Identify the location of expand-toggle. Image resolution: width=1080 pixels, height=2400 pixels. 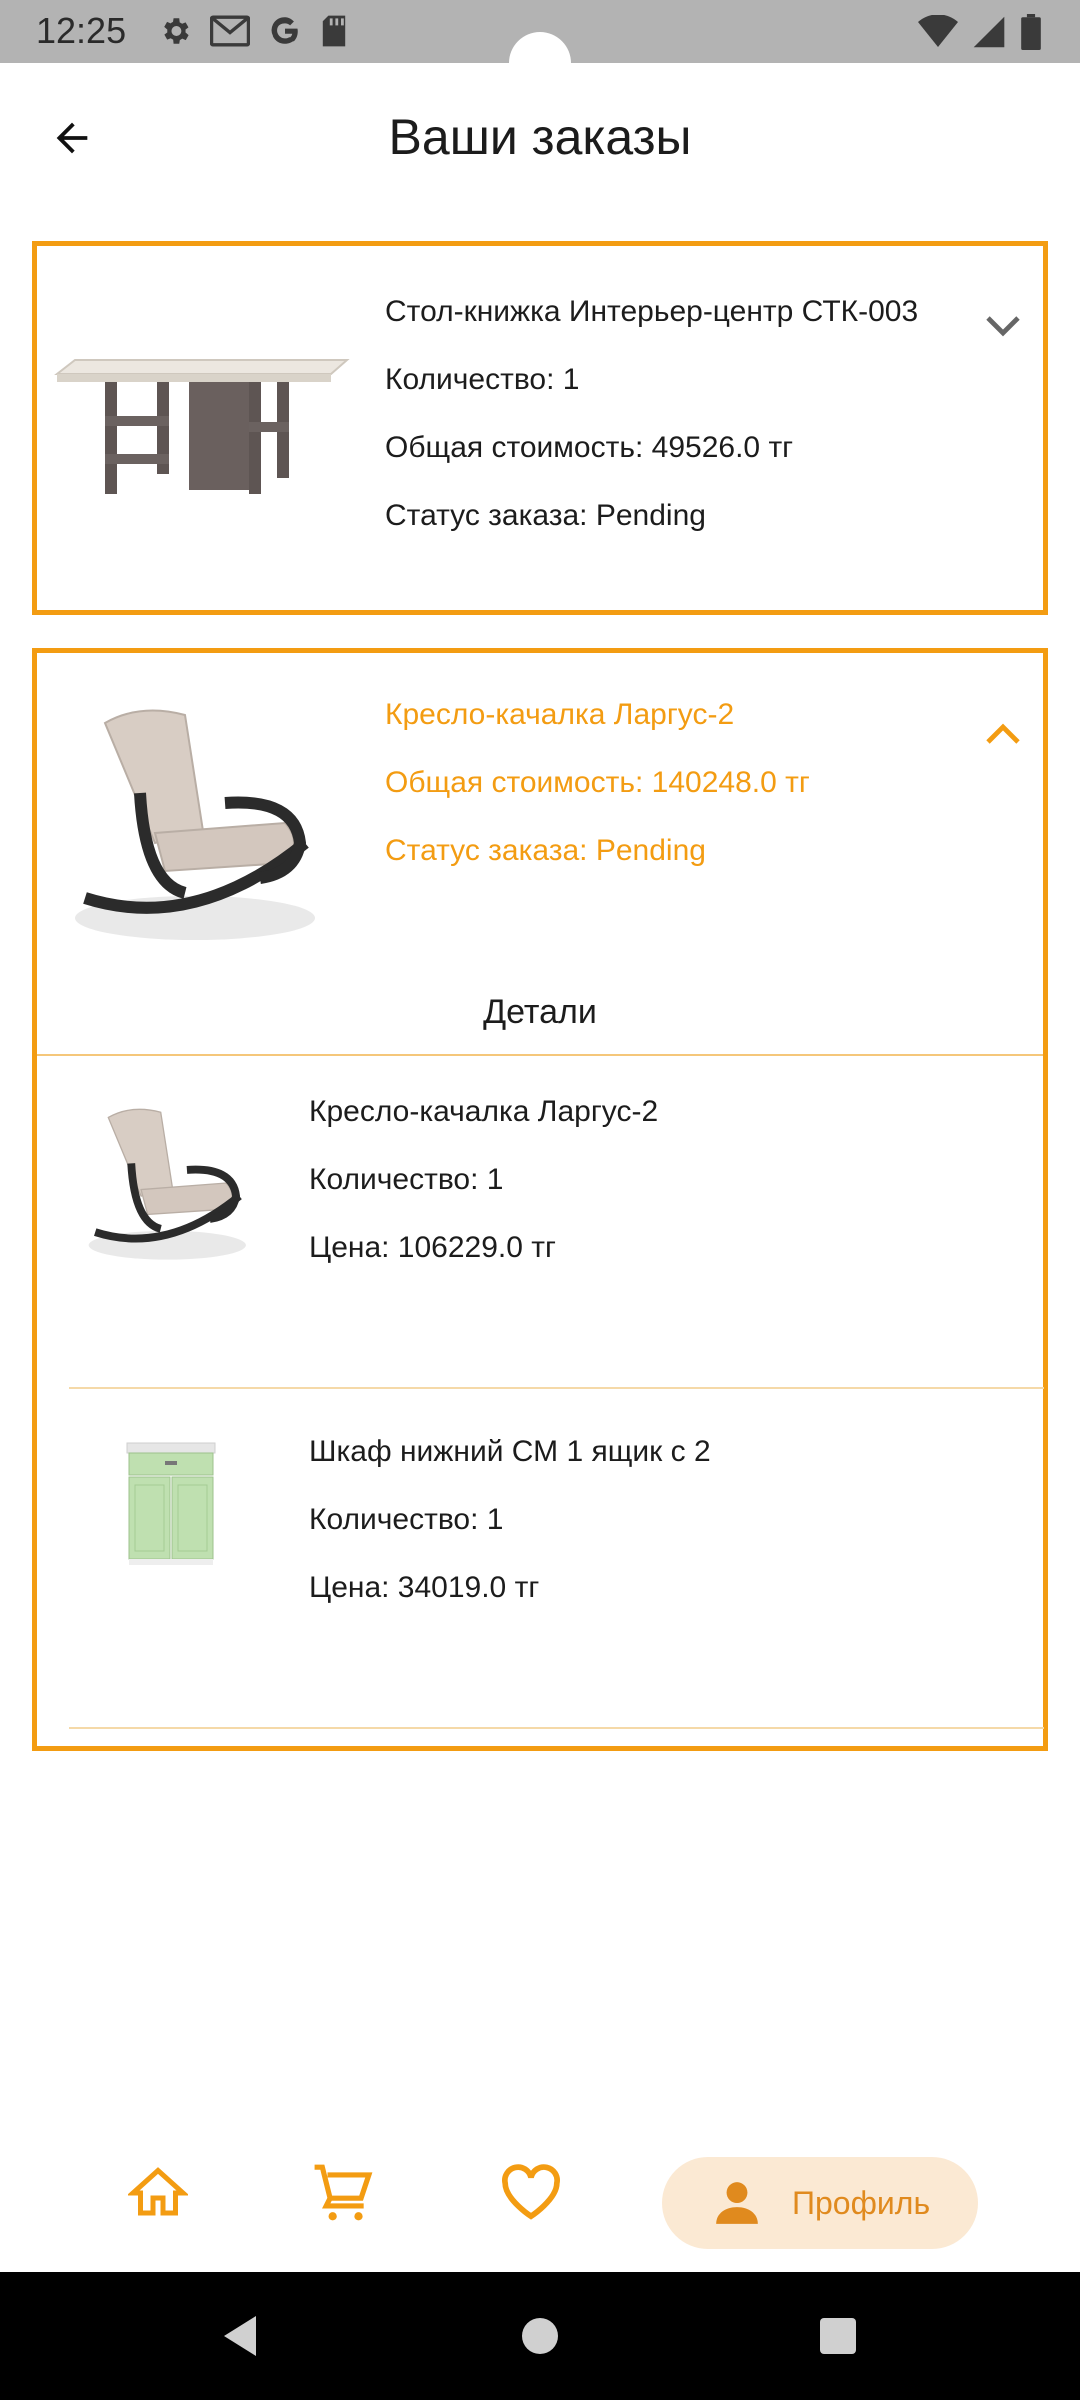
(1003, 327).